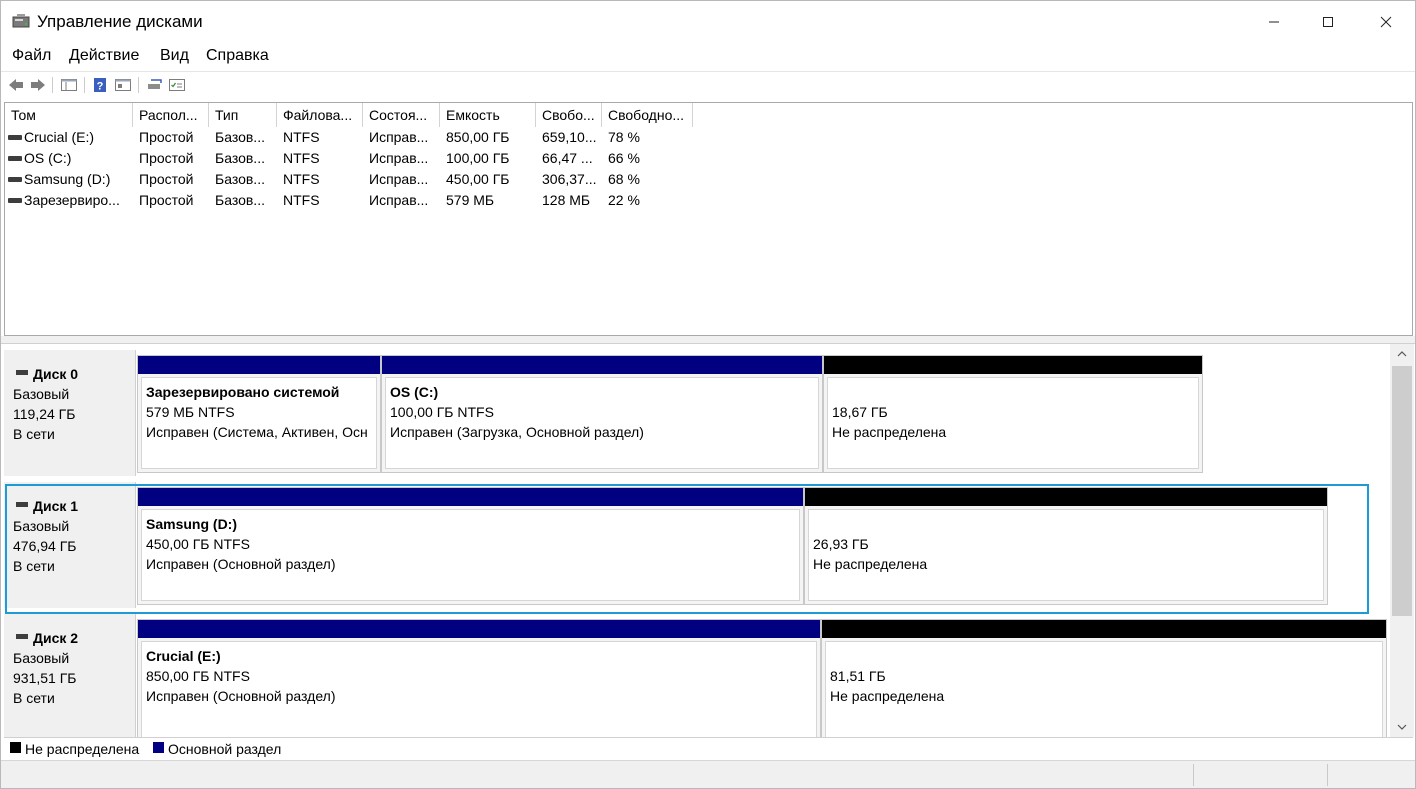 The width and height of the screenshot is (1416, 789). I want to click on disk-2-label: Диск 2 Базовый 931,51 ГБ В сети, so click(70, 675).